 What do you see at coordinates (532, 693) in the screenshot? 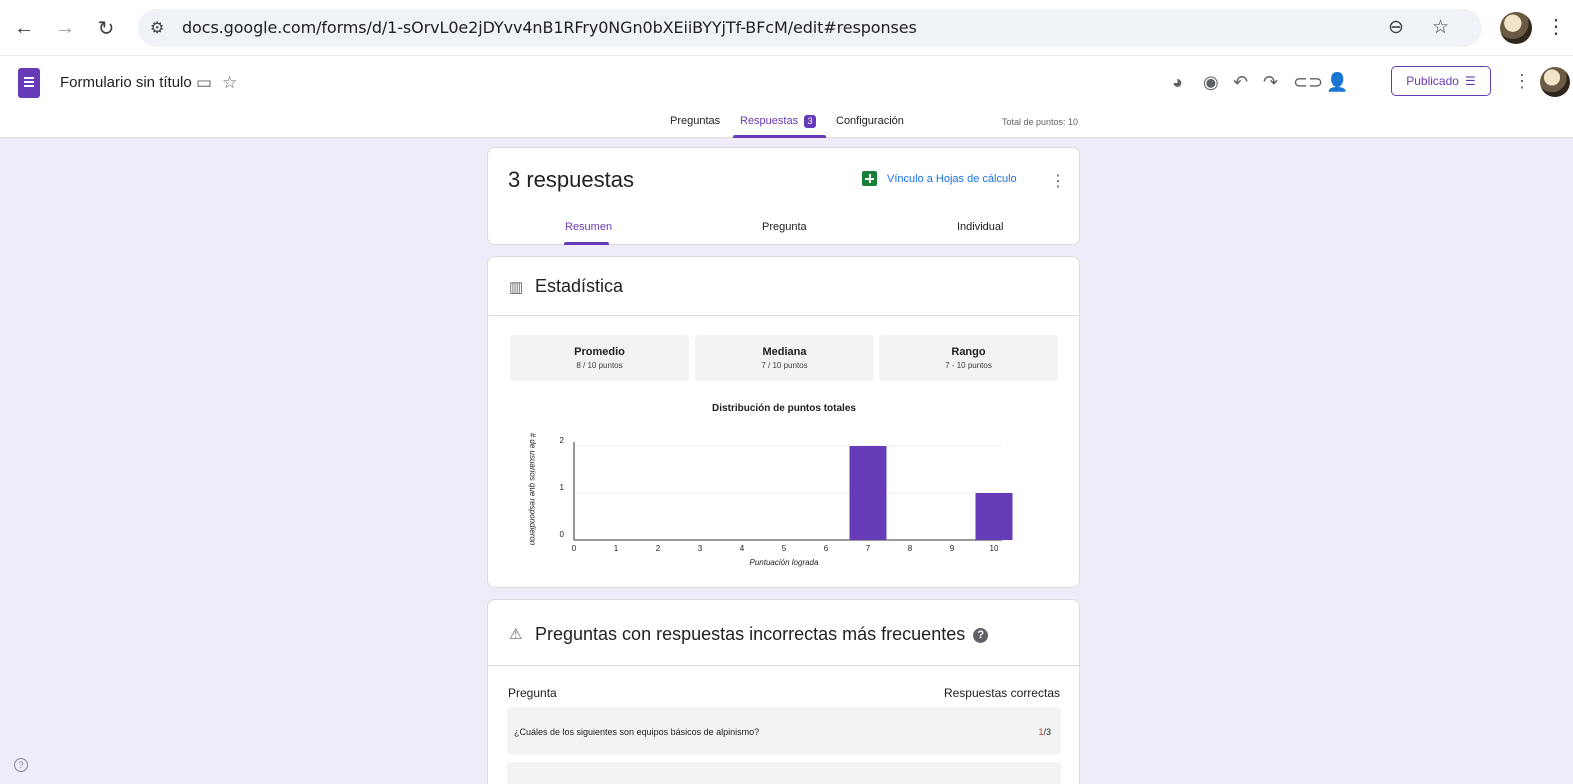
I see `col-question-header: Pregunta` at bounding box center [532, 693].